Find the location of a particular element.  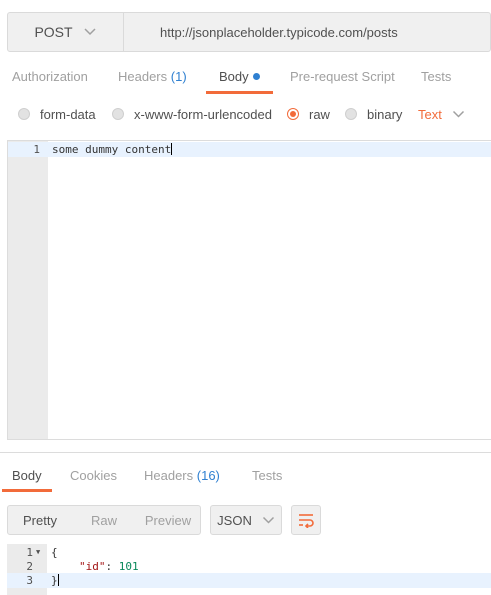

method-label: POST is located at coordinates (53, 32).